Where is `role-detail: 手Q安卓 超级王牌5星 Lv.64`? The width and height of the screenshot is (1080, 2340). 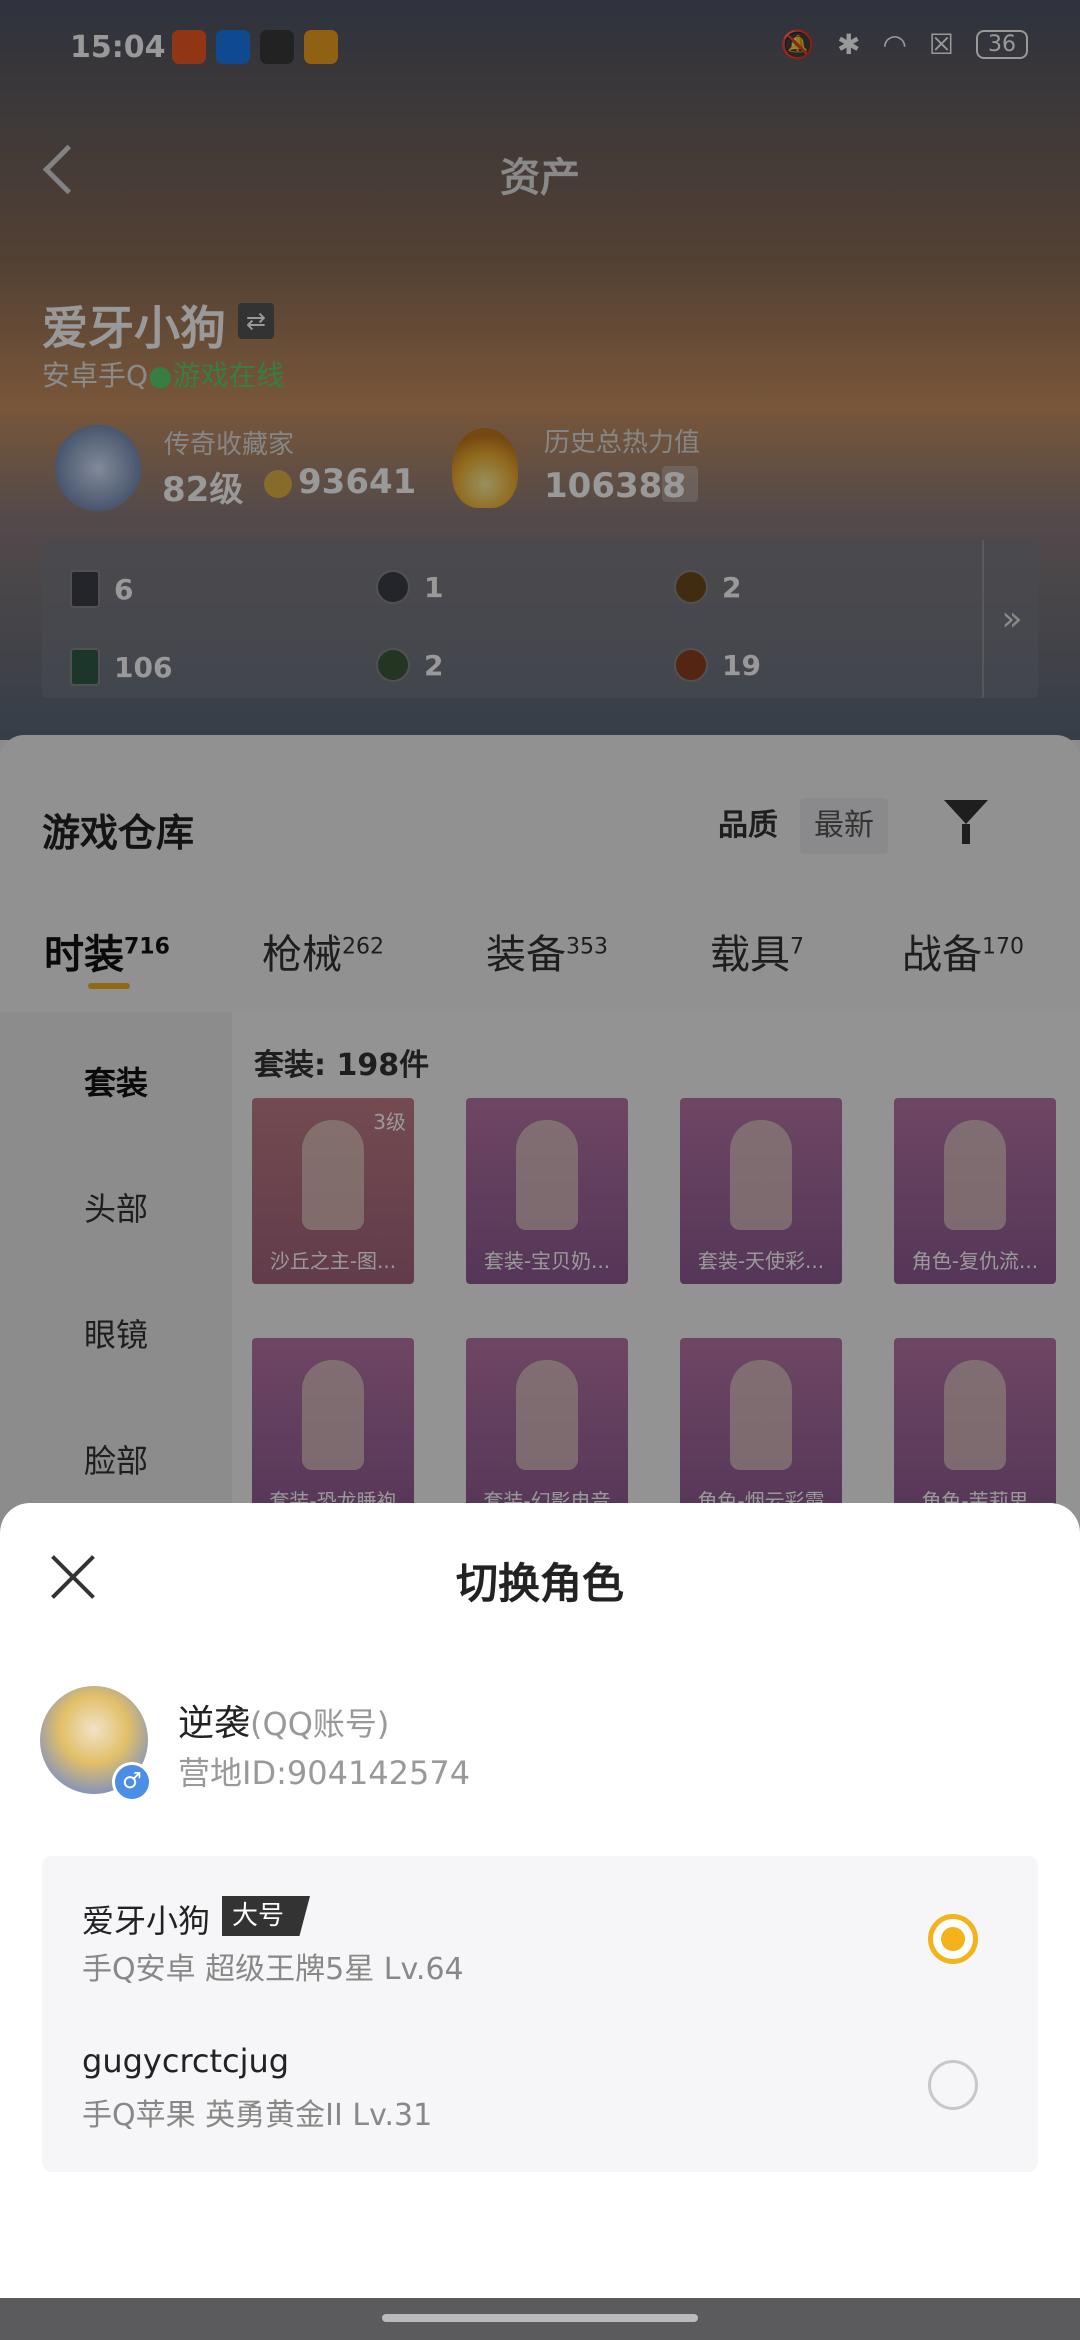
role-detail: 手Q安卓 超级王牌5星 Lv.64 is located at coordinates (273, 1969).